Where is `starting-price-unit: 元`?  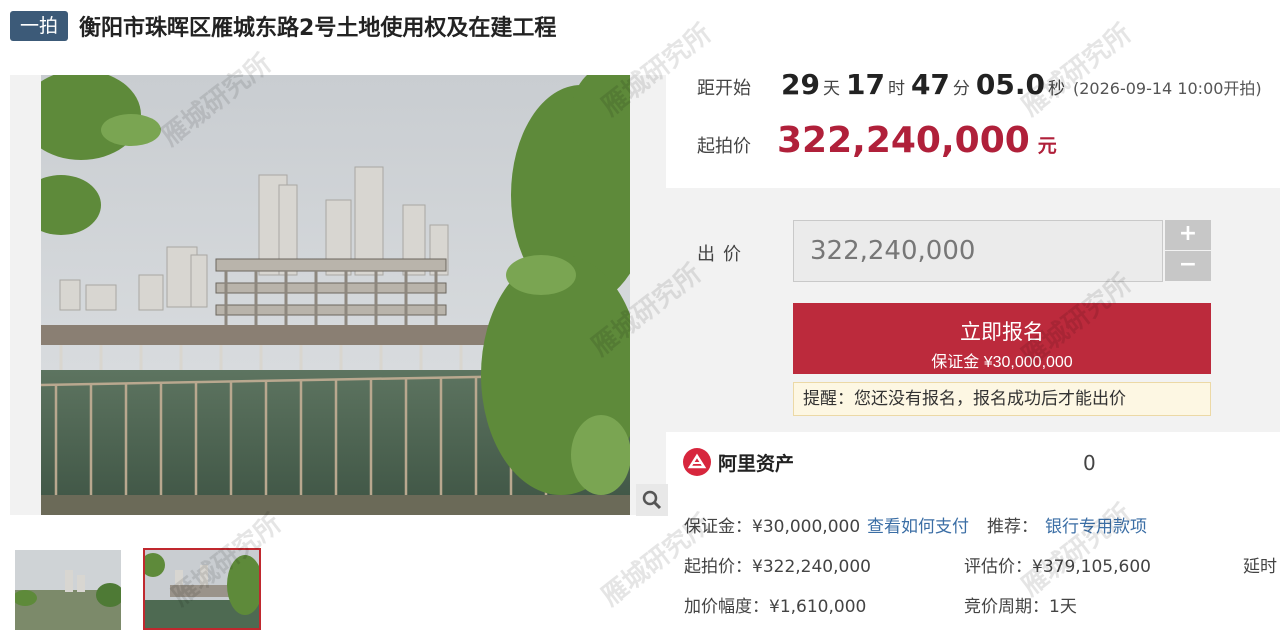 starting-price-unit: 元 is located at coordinates (1047, 146).